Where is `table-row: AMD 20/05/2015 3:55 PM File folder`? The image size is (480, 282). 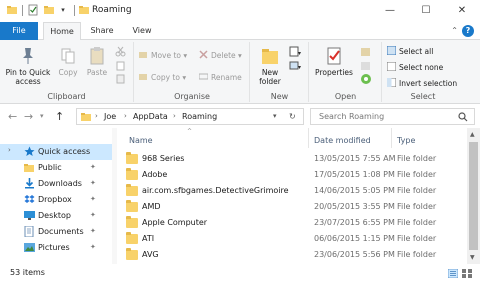
table-row: AMD 20/05/2015 3:55 PM File folder is located at coordinates (292, 208).